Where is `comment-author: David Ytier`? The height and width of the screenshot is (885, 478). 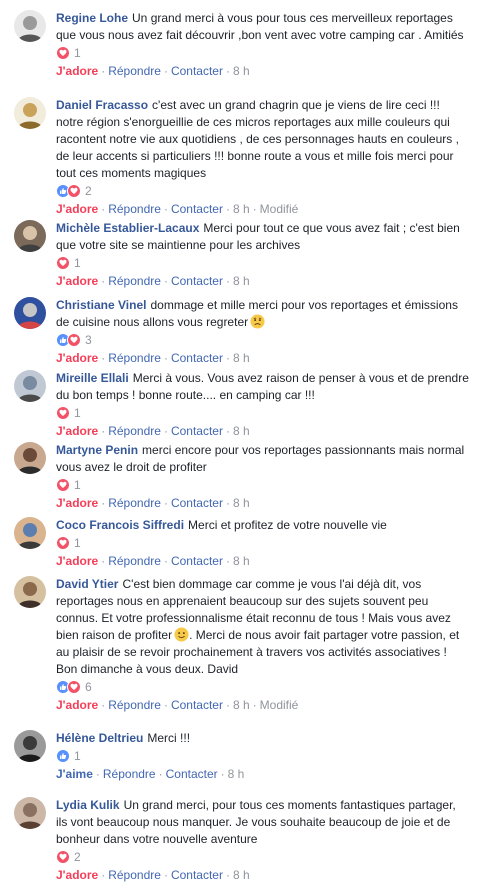
comment-author: David Ytier is located at coordinates (87, 584).